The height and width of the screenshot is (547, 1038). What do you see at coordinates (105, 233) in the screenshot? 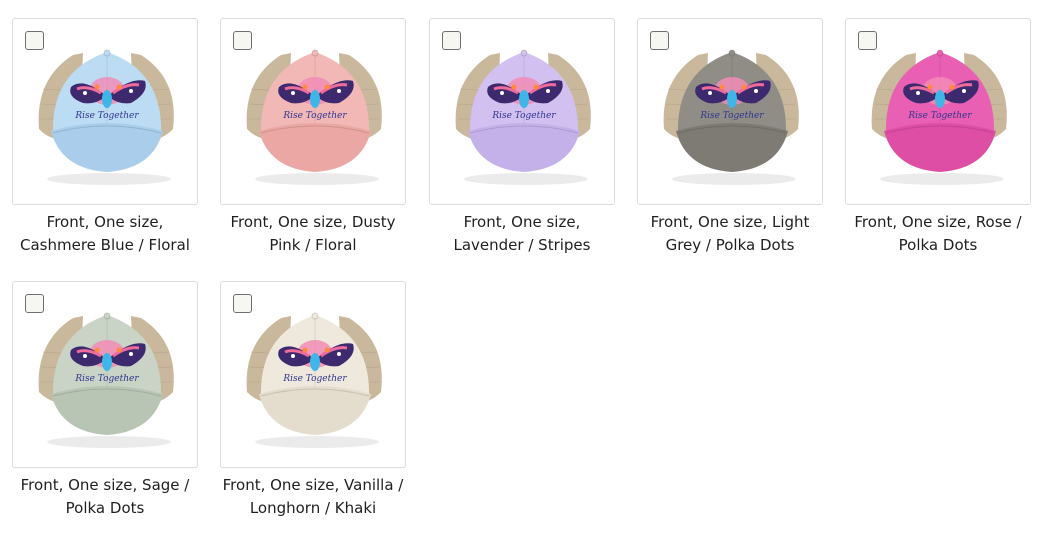
I see `variant-label: Front, One size, Cashmere Blue / Floral` at bounding box center [105, 233].